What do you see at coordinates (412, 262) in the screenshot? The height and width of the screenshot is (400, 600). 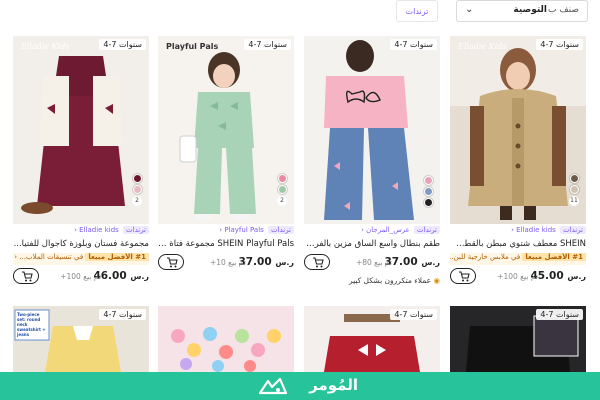 I see `price: 37.00 ر.س` at bounding box center [412, 262].